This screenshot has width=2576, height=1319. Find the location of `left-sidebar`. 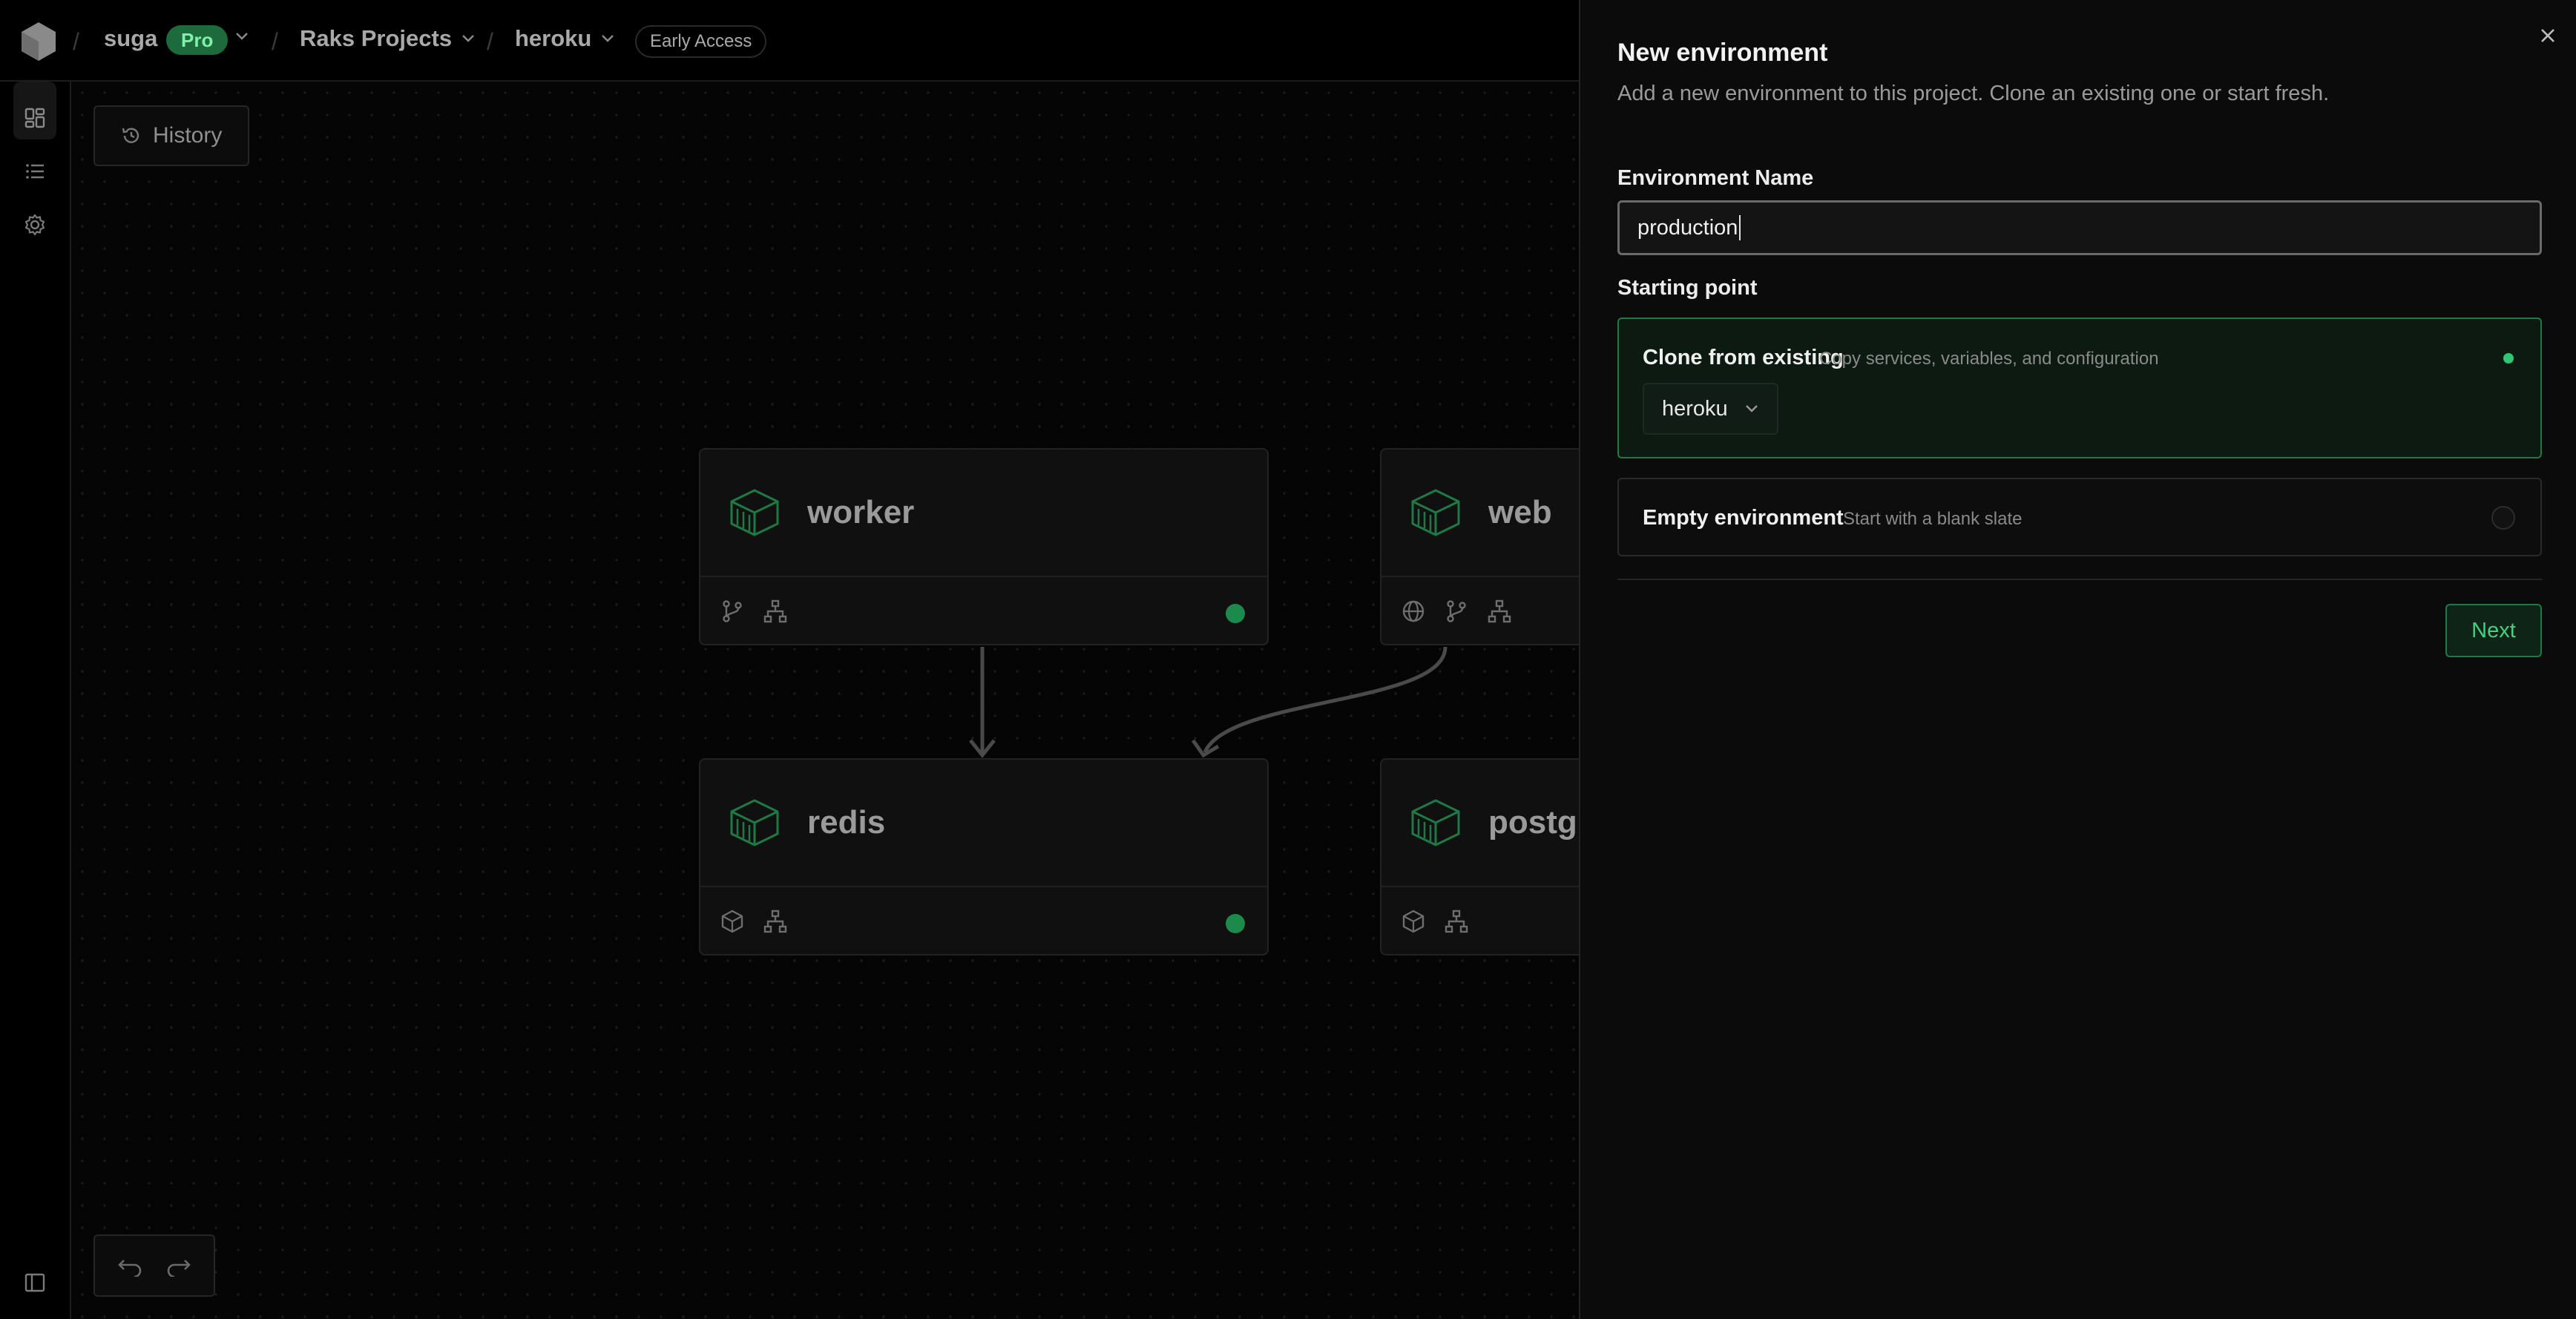

left-sidebar is located at coordinates (35, 700).